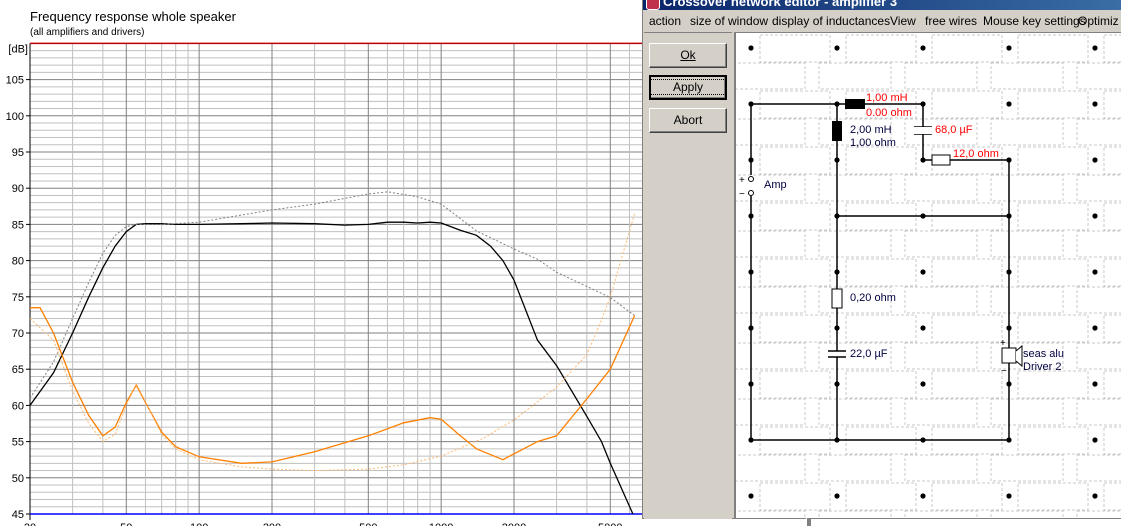  I want to click on driver-name: seas alu, so click(1043, 354).